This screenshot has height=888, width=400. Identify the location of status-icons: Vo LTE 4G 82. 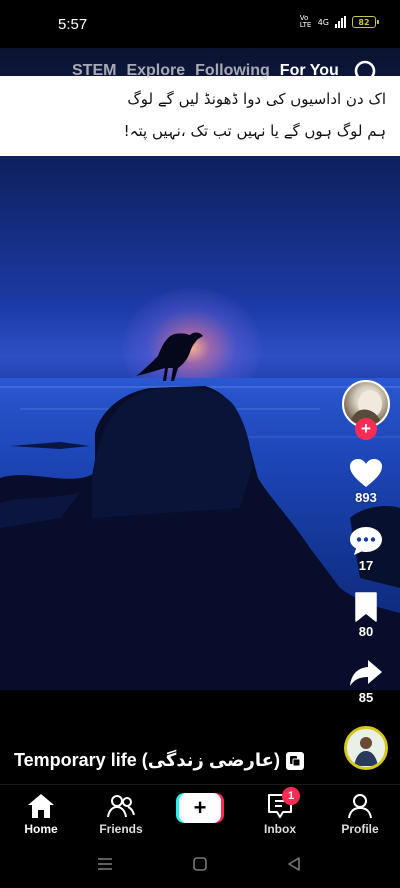
(339, 21).